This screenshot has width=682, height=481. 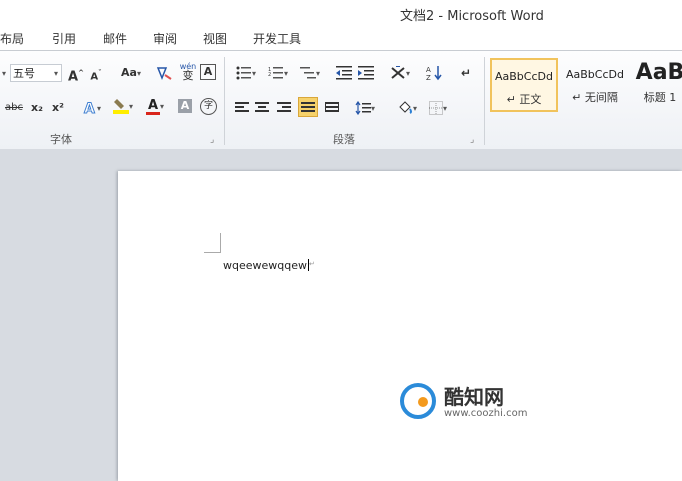 I want to click on numbered-list-icon: 12, so click(x=275, y=73).